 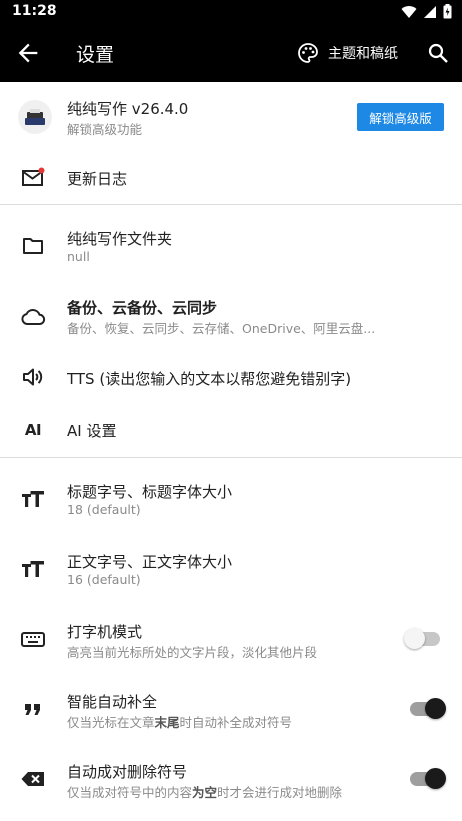 What do you see at coordinates (150, 562) in the screenshot?
I see `body-font-size-title: 正文字号、正文字体大小` at bounding box center [150, 562].